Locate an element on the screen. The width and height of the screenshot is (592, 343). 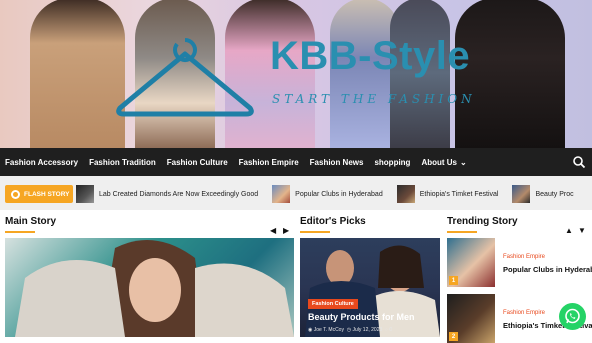
nav-item-fashion-tradition: Fashion Tradition is located at coordinates (122, 162).